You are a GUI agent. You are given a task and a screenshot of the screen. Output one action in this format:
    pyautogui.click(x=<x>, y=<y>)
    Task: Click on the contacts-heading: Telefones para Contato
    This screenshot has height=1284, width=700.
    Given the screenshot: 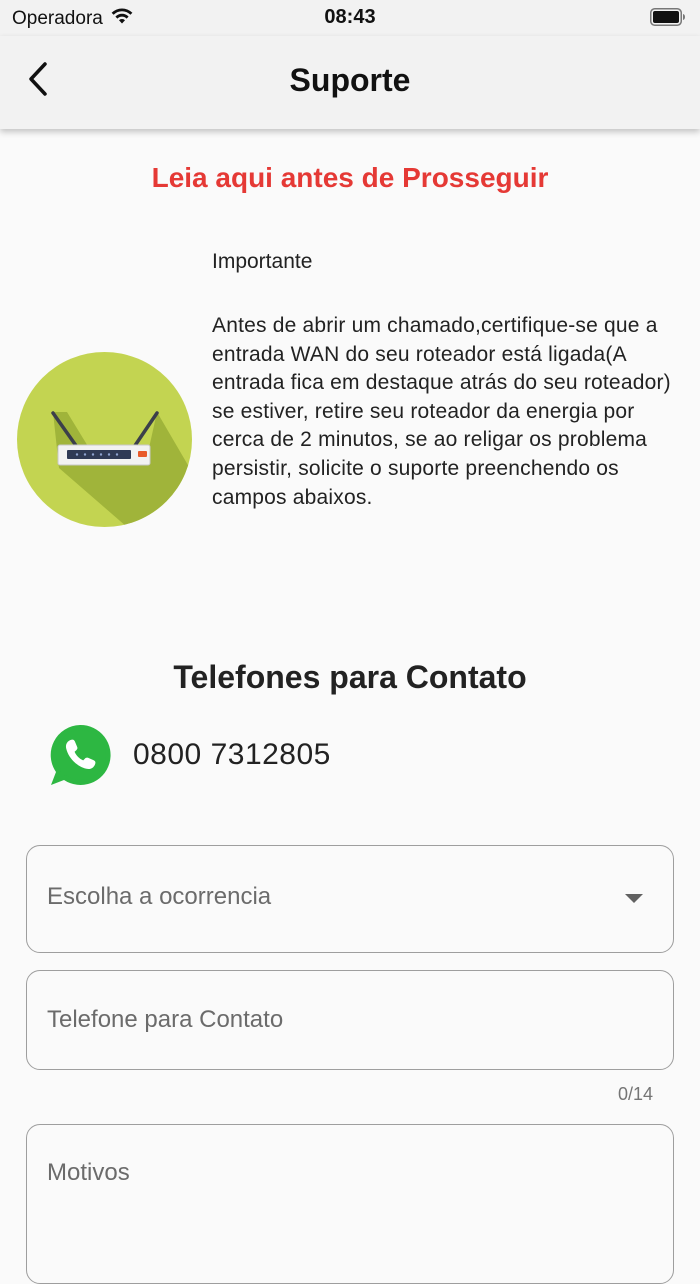 What is the action you would take?
    pyautogui.click(x=350, y=677)
    